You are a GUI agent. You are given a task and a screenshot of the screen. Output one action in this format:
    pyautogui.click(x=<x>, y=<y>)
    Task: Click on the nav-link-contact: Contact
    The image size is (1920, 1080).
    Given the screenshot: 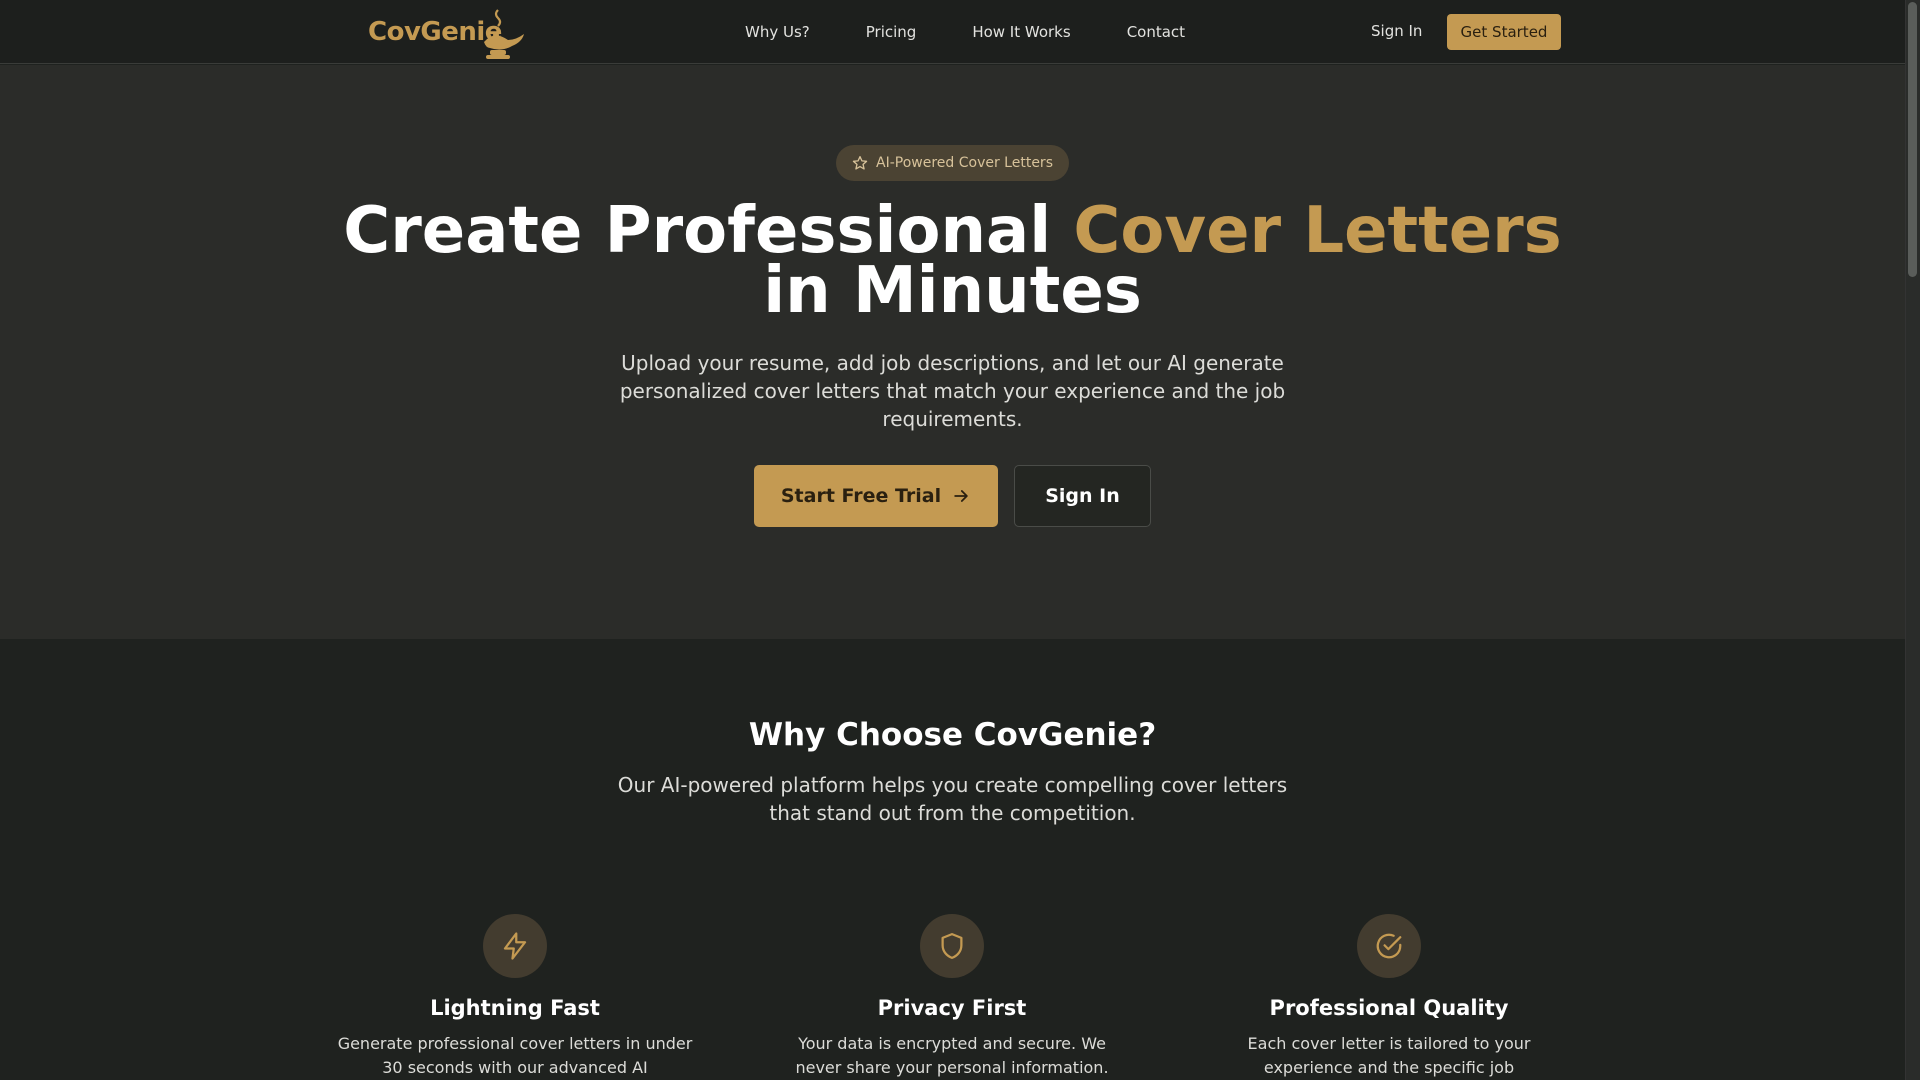 What is the action you would take?
    pyautogui.click(x=1156, y=32)
    